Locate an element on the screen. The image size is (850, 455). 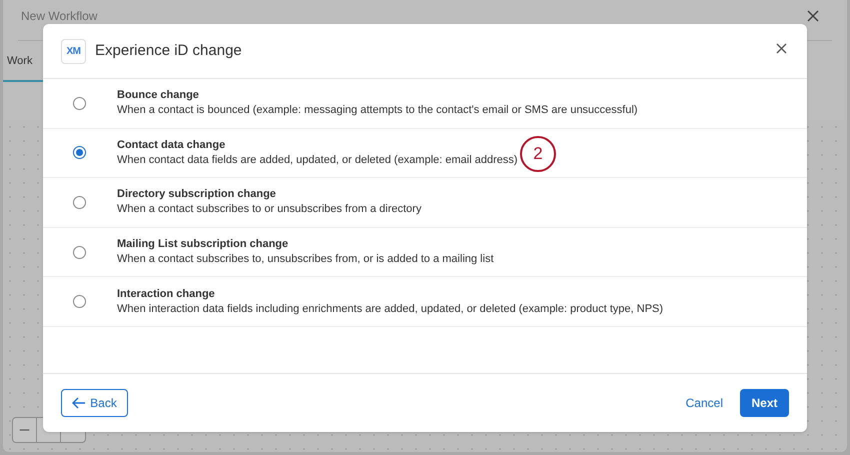
option-description: When interaction data fields including enrichments are added, updated, or deleted (example: product type, NPS) is located at coordinates (390, 309).